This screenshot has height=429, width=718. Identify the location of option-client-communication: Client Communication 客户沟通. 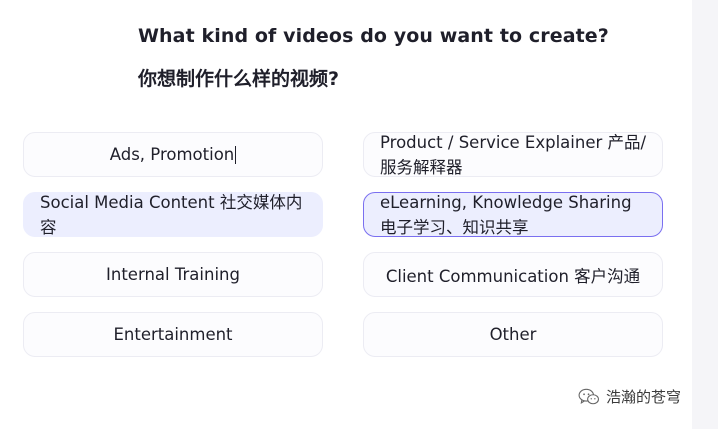
(513, 274).